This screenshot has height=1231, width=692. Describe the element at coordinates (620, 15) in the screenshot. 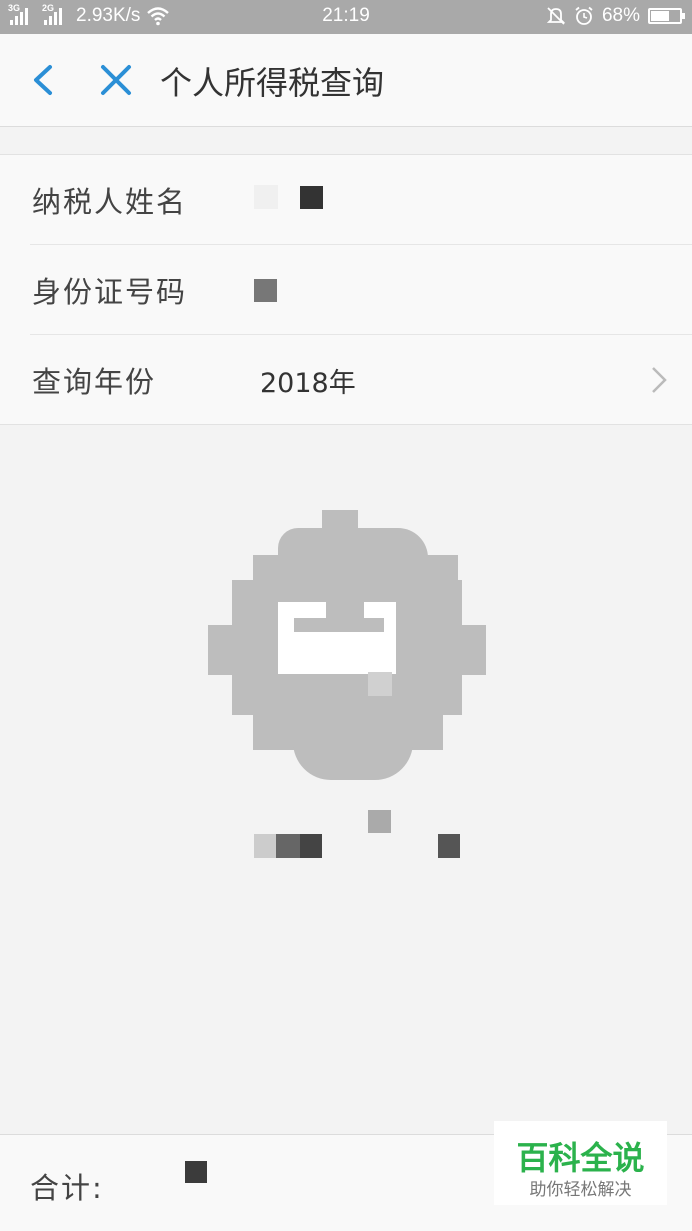

I see `battery-percent: 68%` at that location.